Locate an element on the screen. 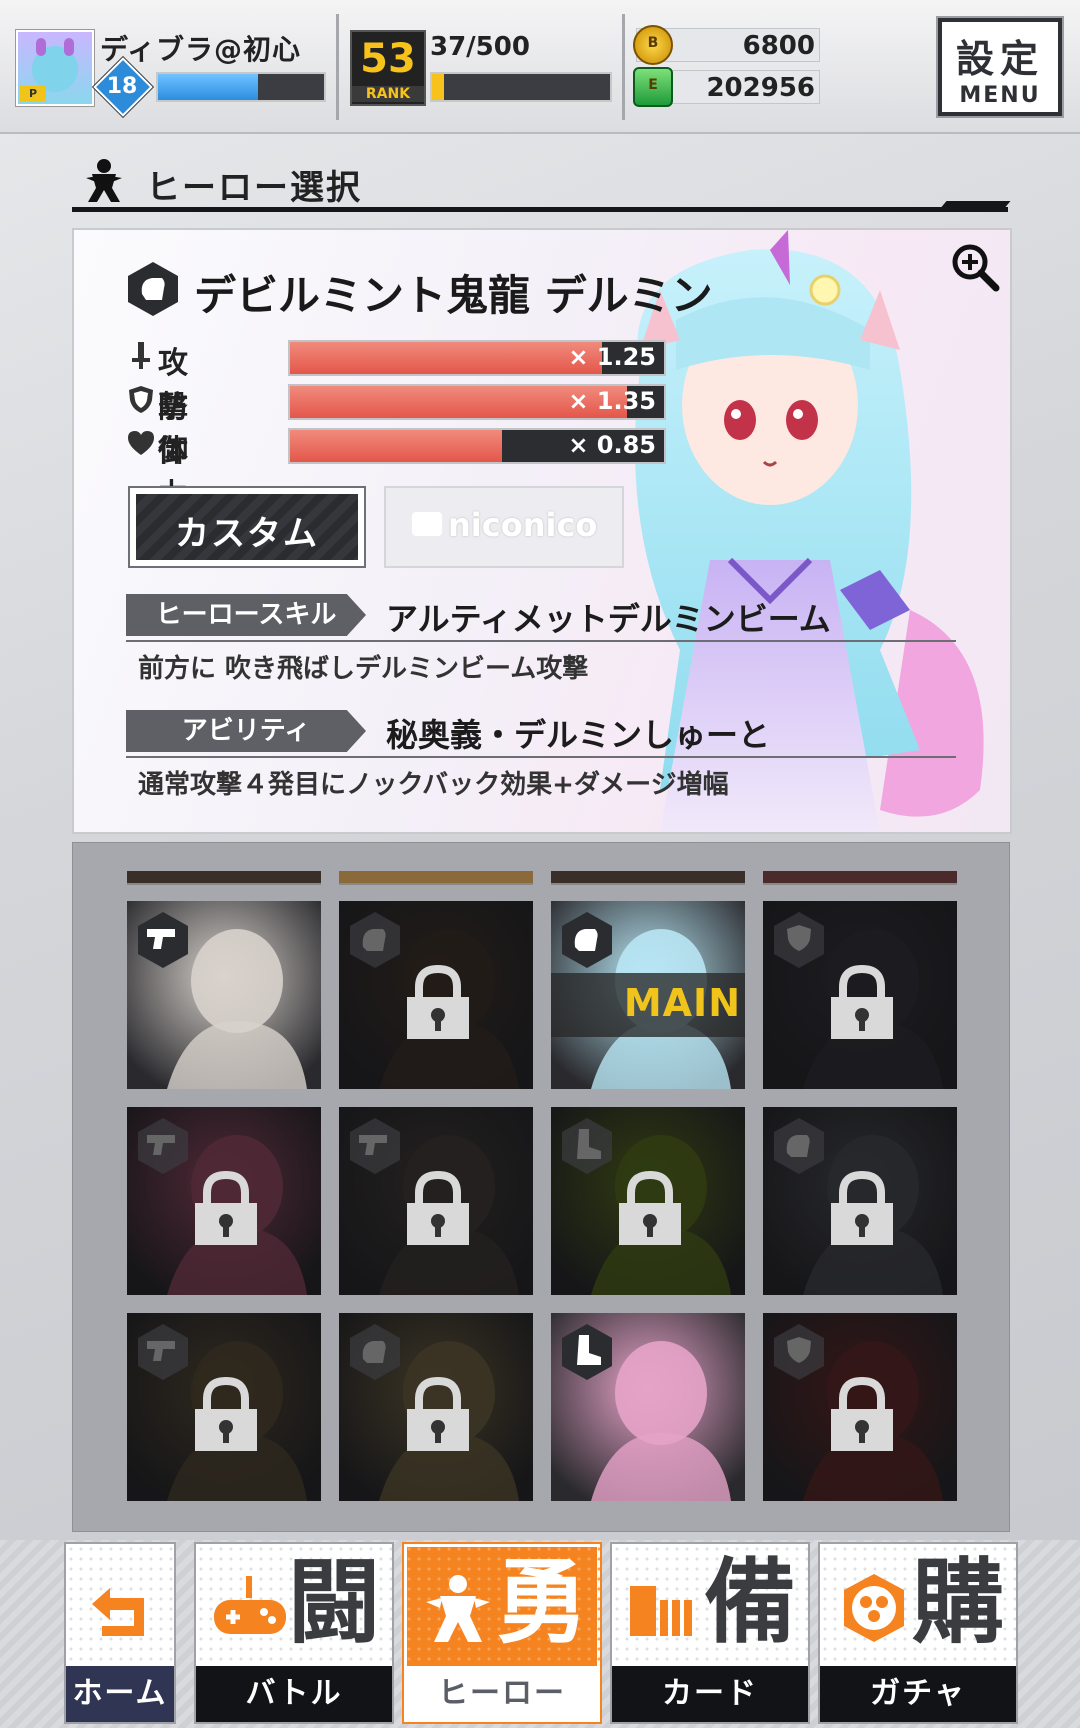 The image size is (1080, 1728). nav-label: ホーム is located at coordinates (120, 1694).